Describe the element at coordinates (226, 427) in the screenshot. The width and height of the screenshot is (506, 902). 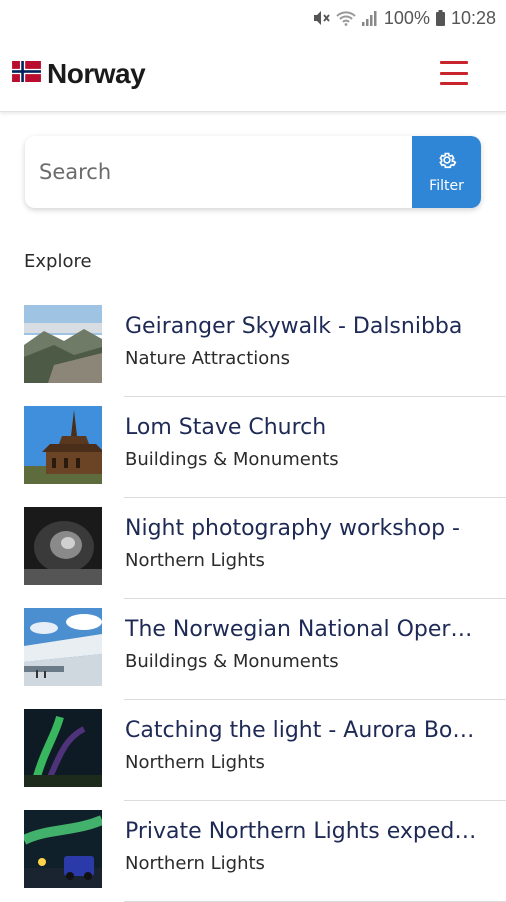
I see `item-title: Lom Stave Church` at that location.